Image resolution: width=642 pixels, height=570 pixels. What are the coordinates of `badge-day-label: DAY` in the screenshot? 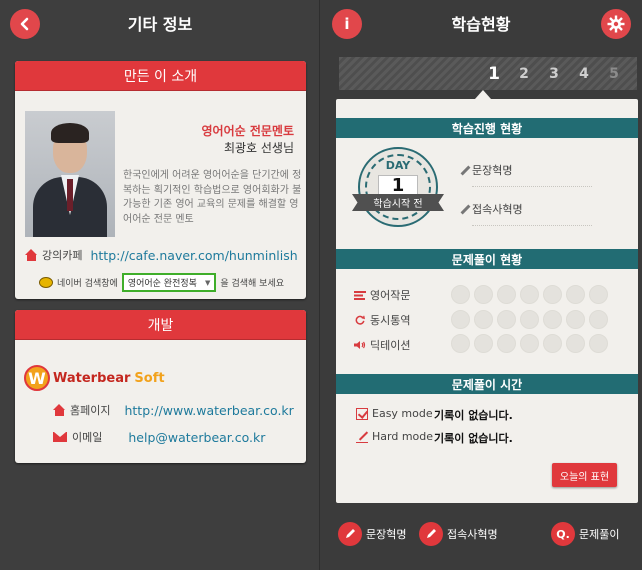 It's located at (398, 165).